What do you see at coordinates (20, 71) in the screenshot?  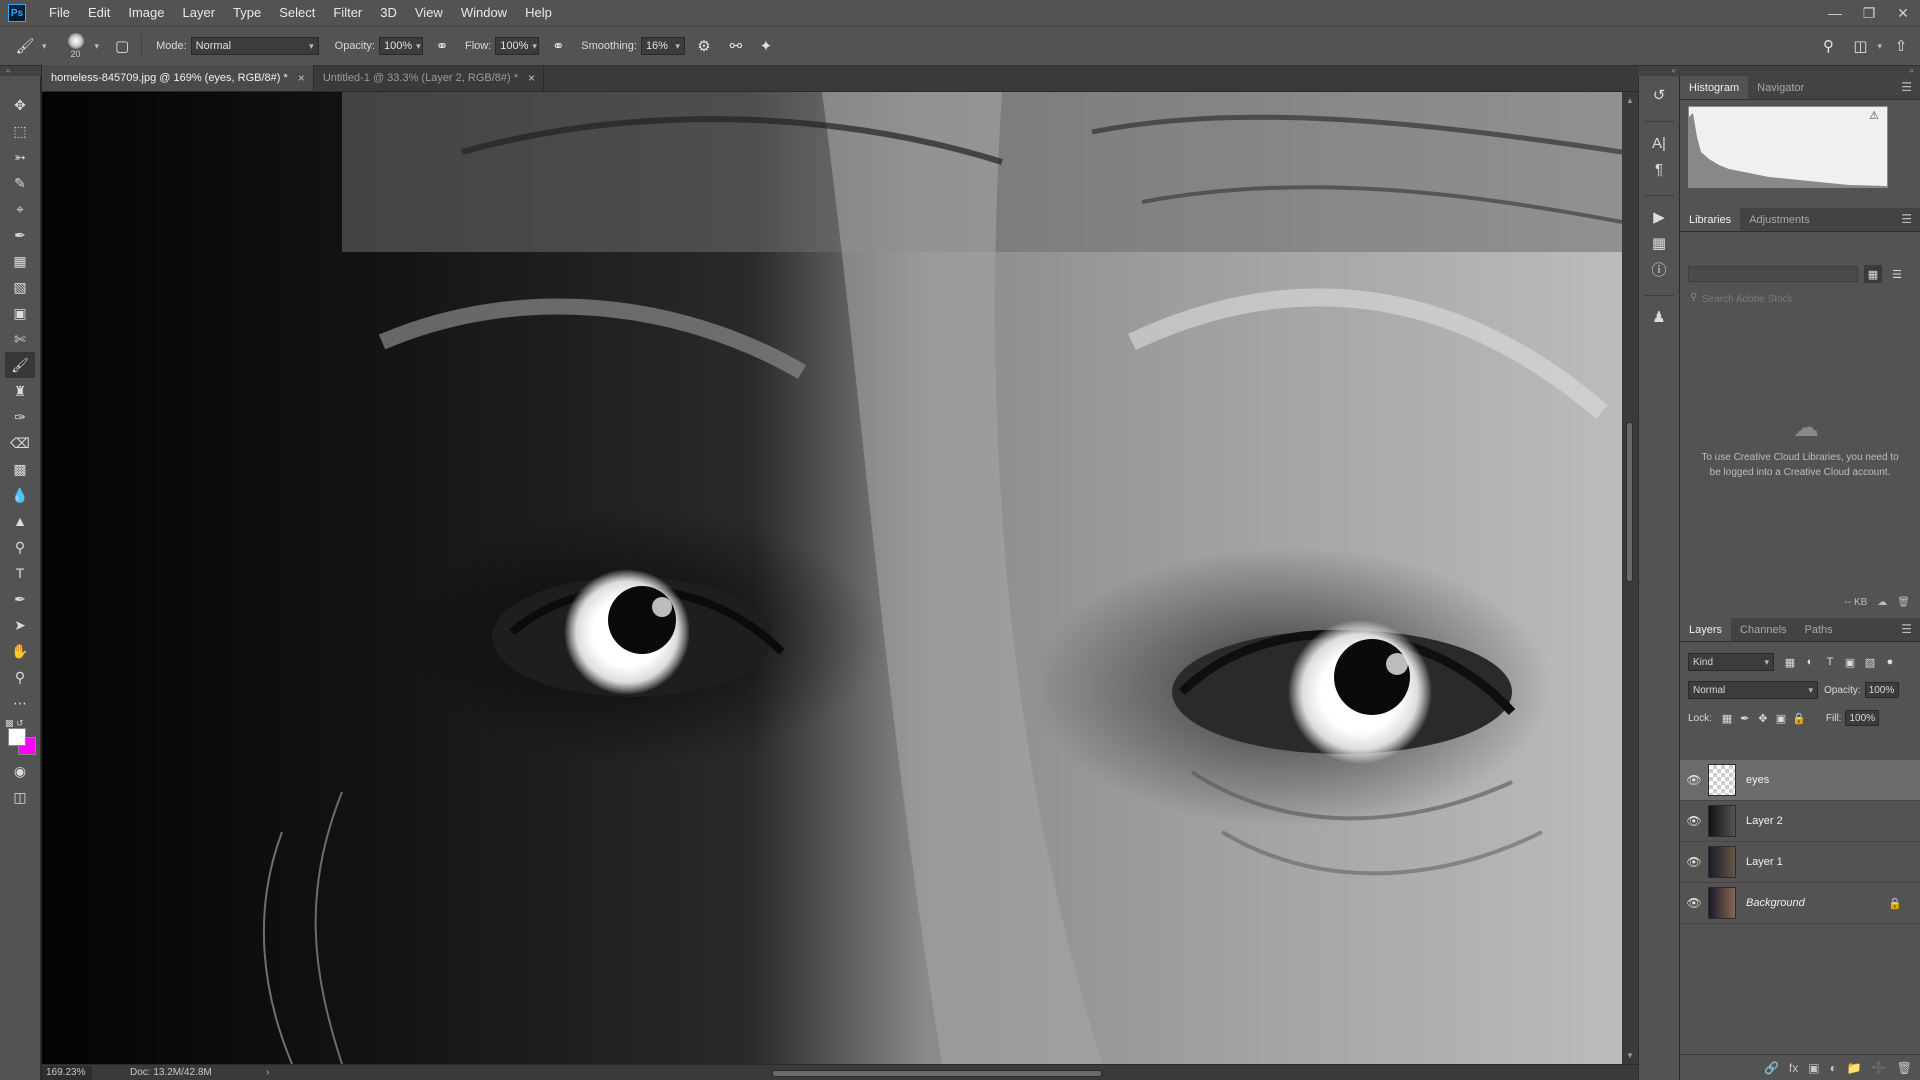 I see `toolbar-collapse-icon: »` at bounding box center [20, 71].